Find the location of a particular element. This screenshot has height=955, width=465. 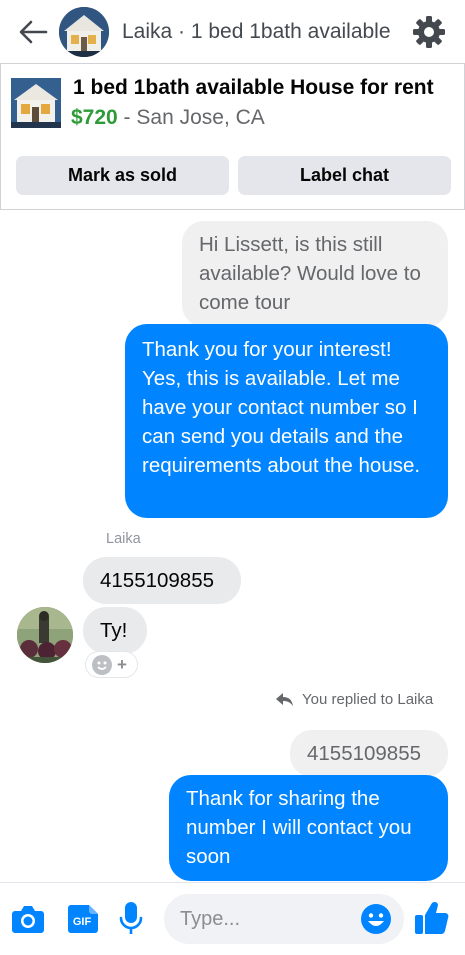

listing-price: $720 is located at coordinates (94, 117).